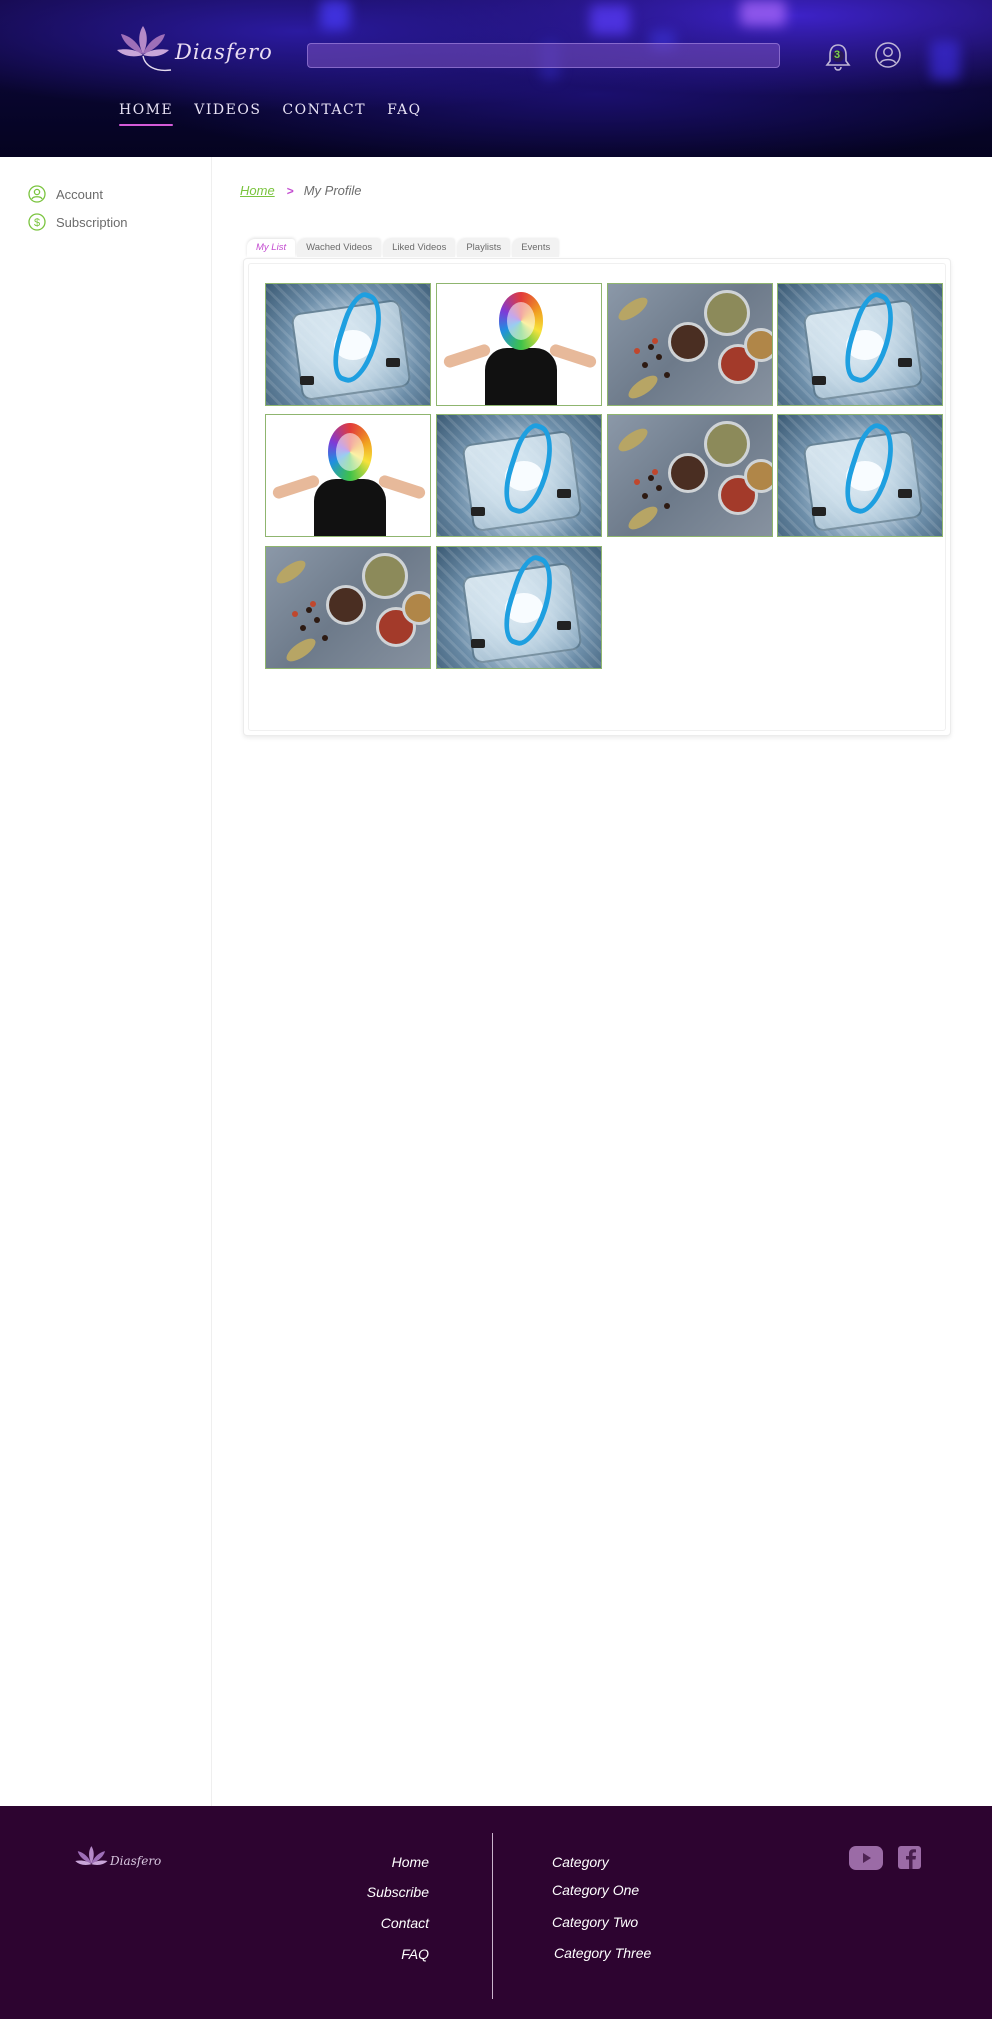  Describe the element at coordinates (484, 248) in the screenshot. I see `tab-playlists: Playlists` at that location.